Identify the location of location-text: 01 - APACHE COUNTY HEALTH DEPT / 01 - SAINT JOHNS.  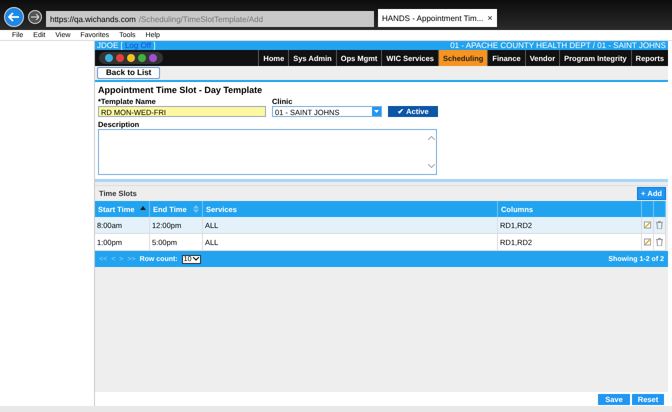
(558, 45).